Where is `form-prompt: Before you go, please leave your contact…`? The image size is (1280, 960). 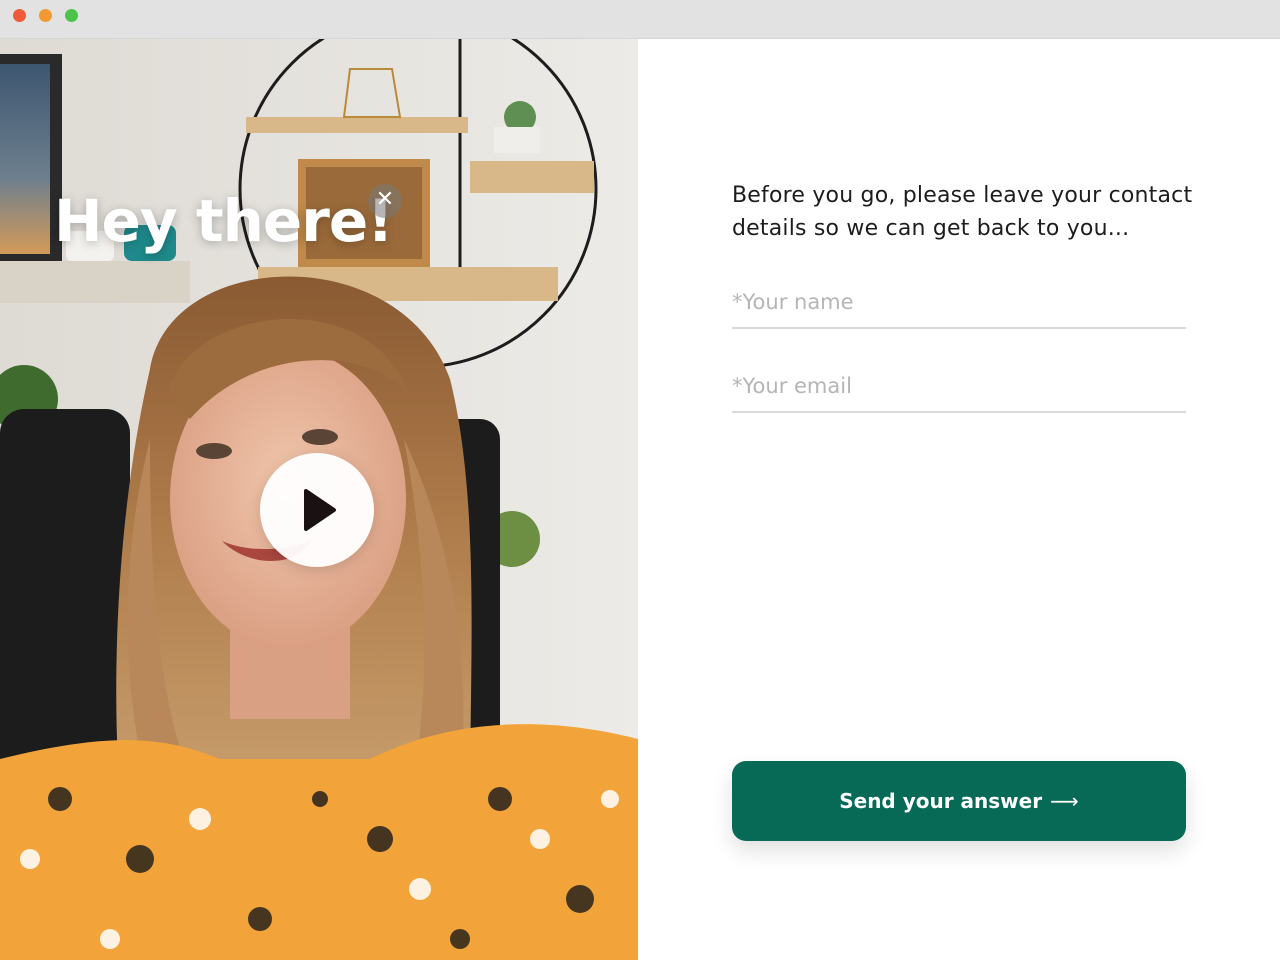 form-prompt: Before you go, please leave your contact… is located at coordinates (962, 212).